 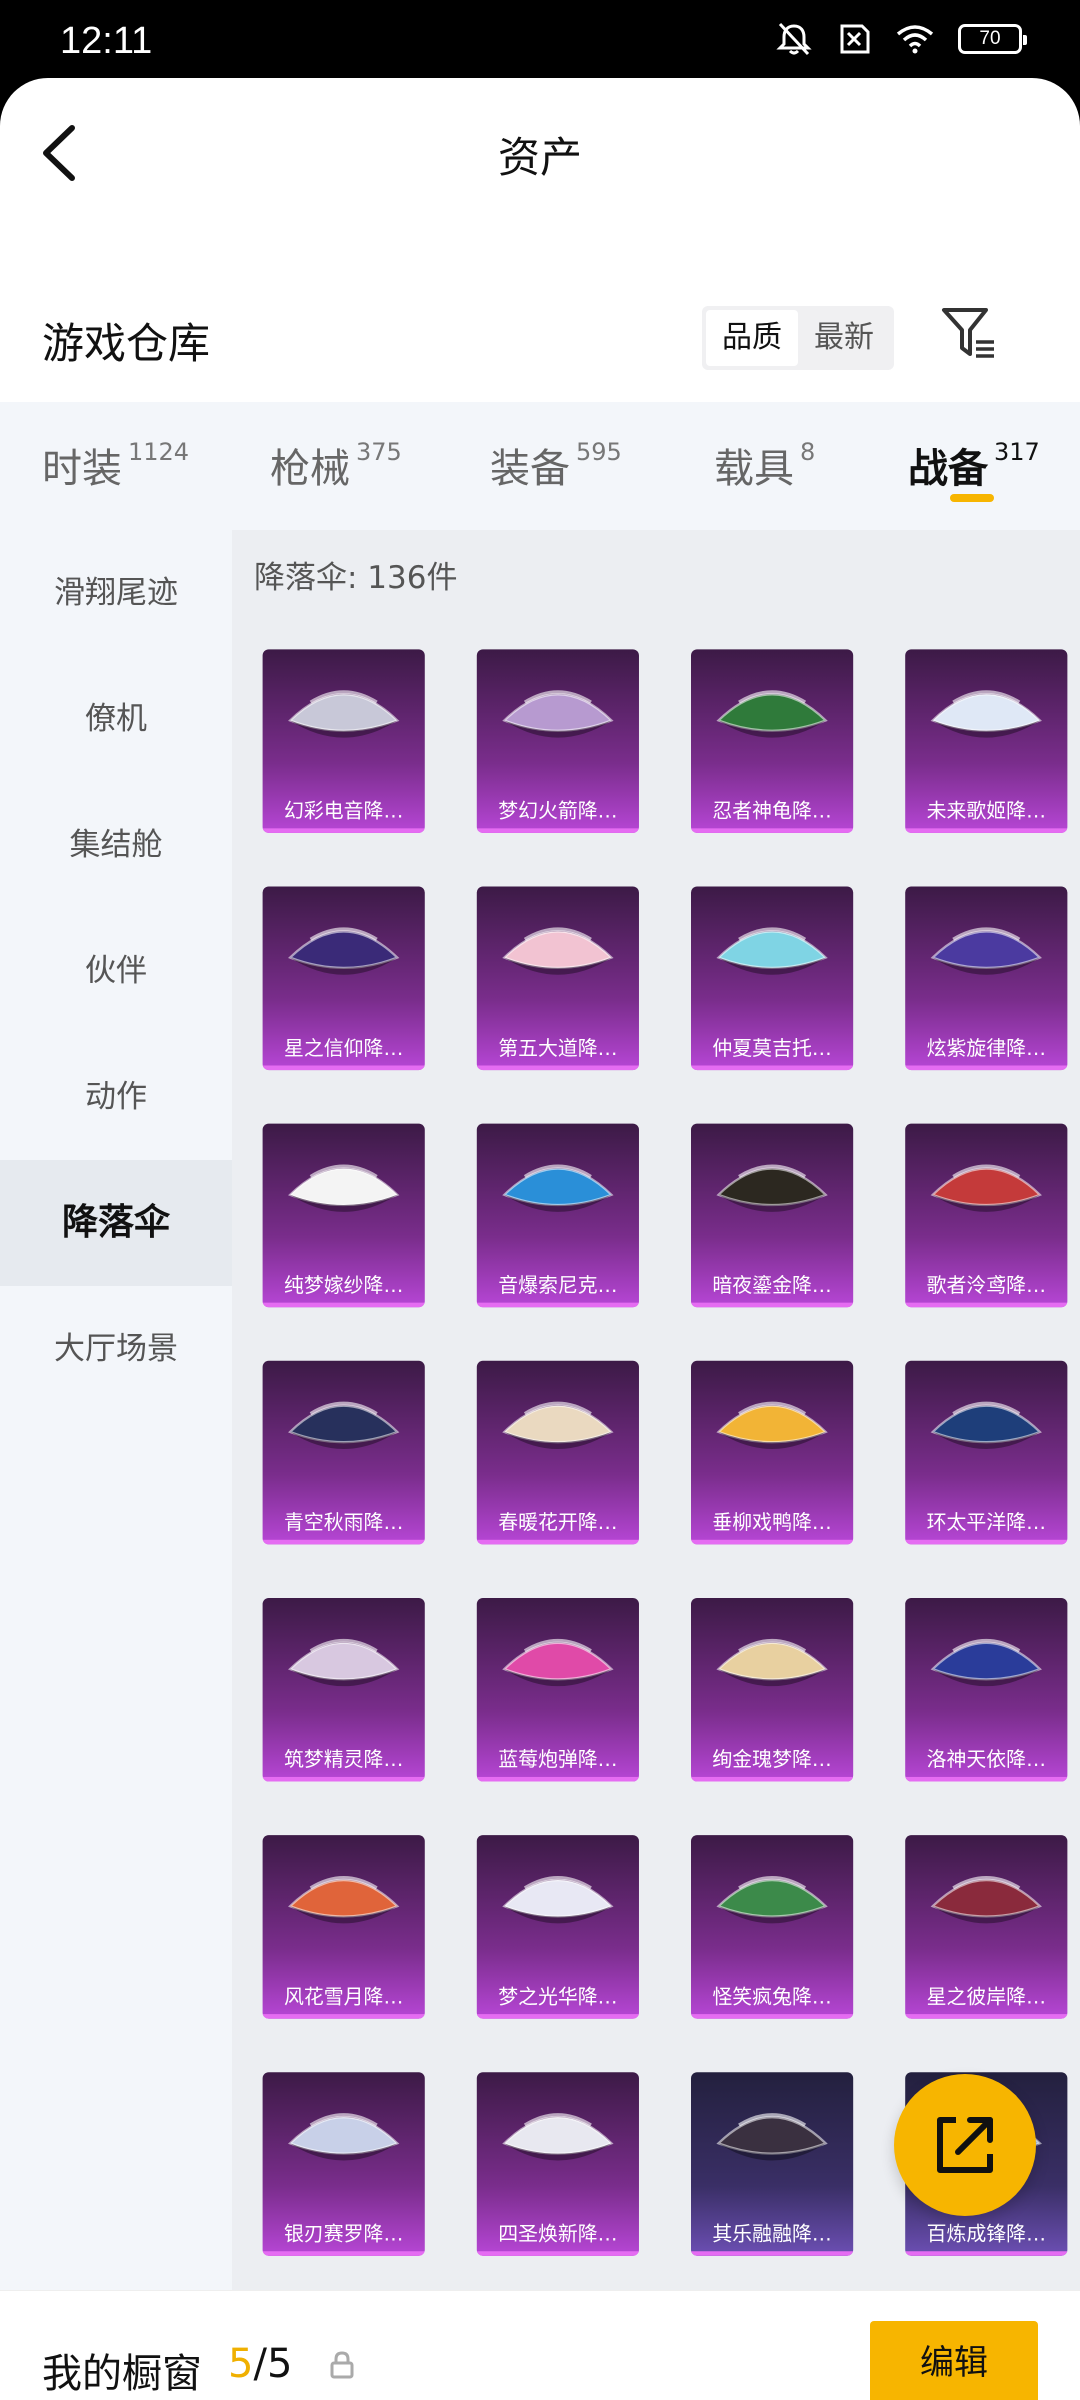 What do you see at coordinates (772, 1995) in the screenshot?
I see `parachute-item-name: 怪笑疯兔降` at bounding box center [772, 1995].